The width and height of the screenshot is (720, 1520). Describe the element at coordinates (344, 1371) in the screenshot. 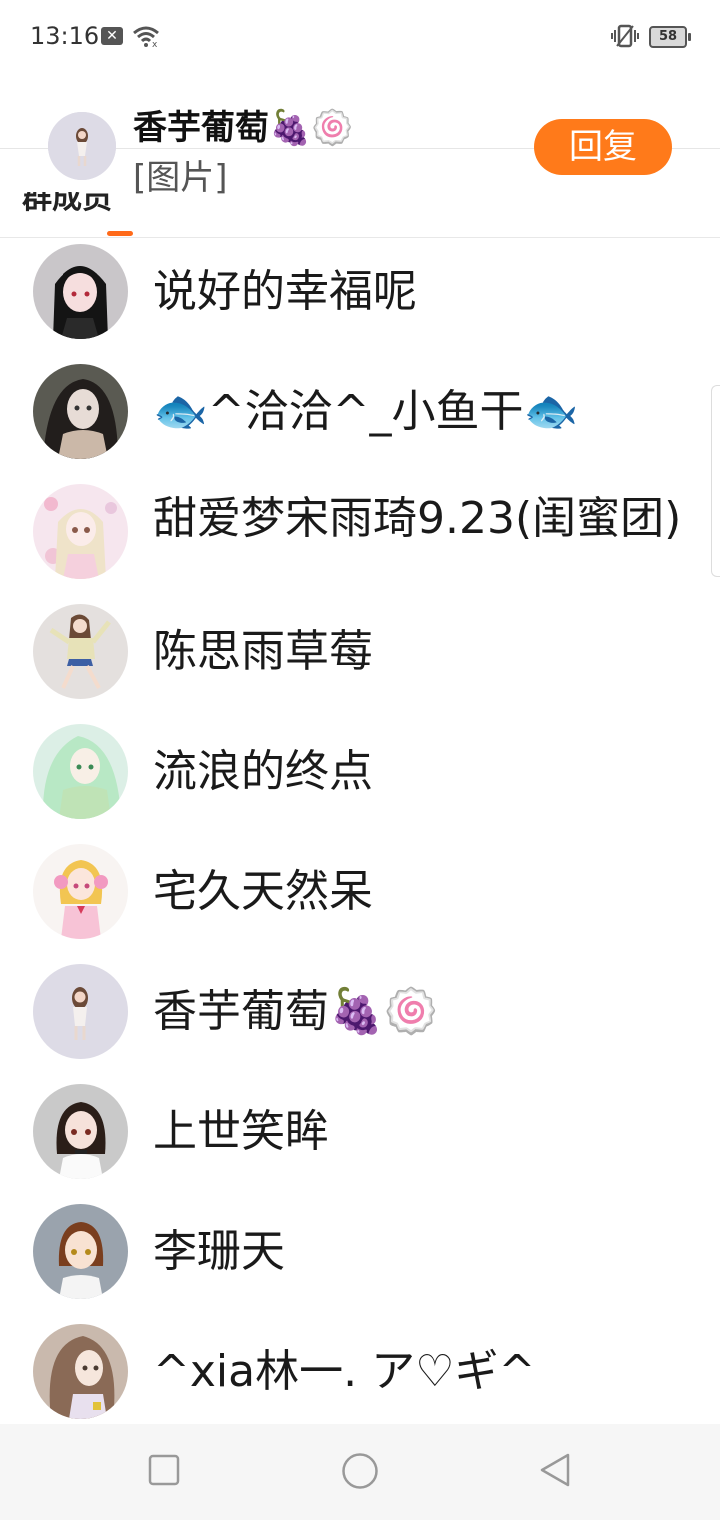

I see `member-name: ^xia林一. ア♡ギ^` at that location.